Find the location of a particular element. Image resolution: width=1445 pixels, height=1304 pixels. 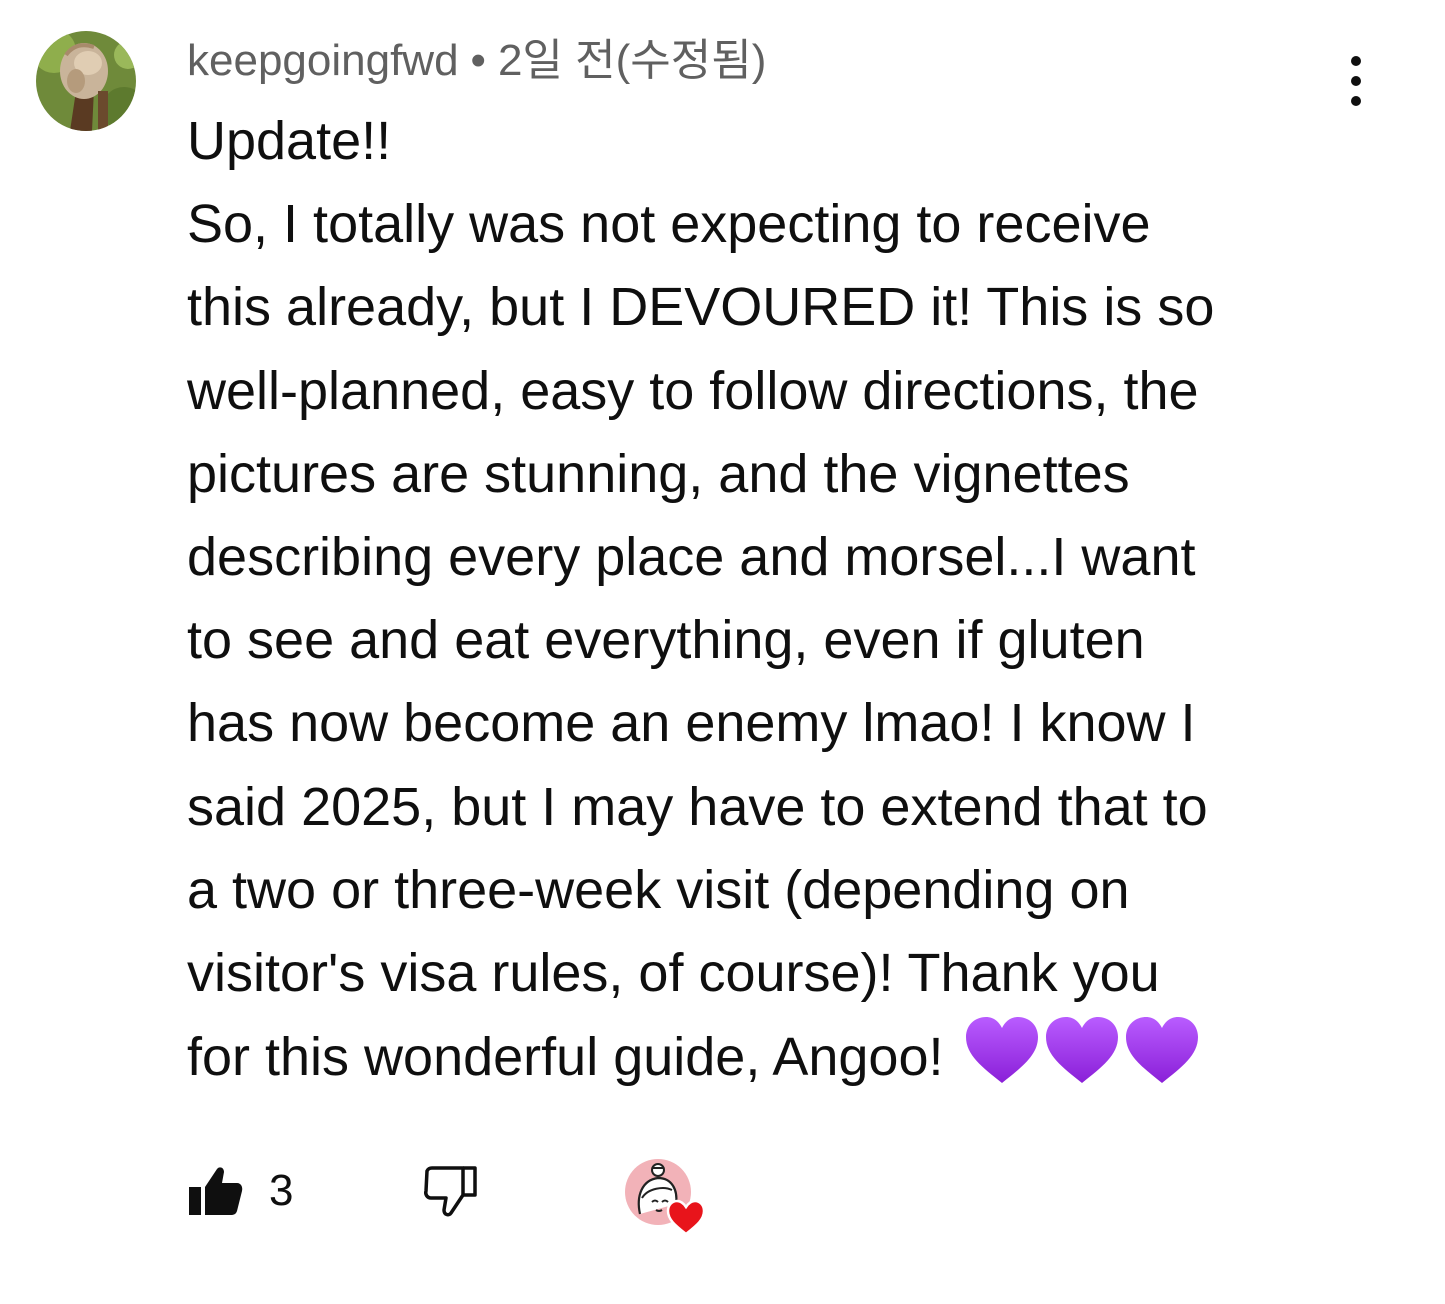

dislike-button is located at coordinates (453, 1193).